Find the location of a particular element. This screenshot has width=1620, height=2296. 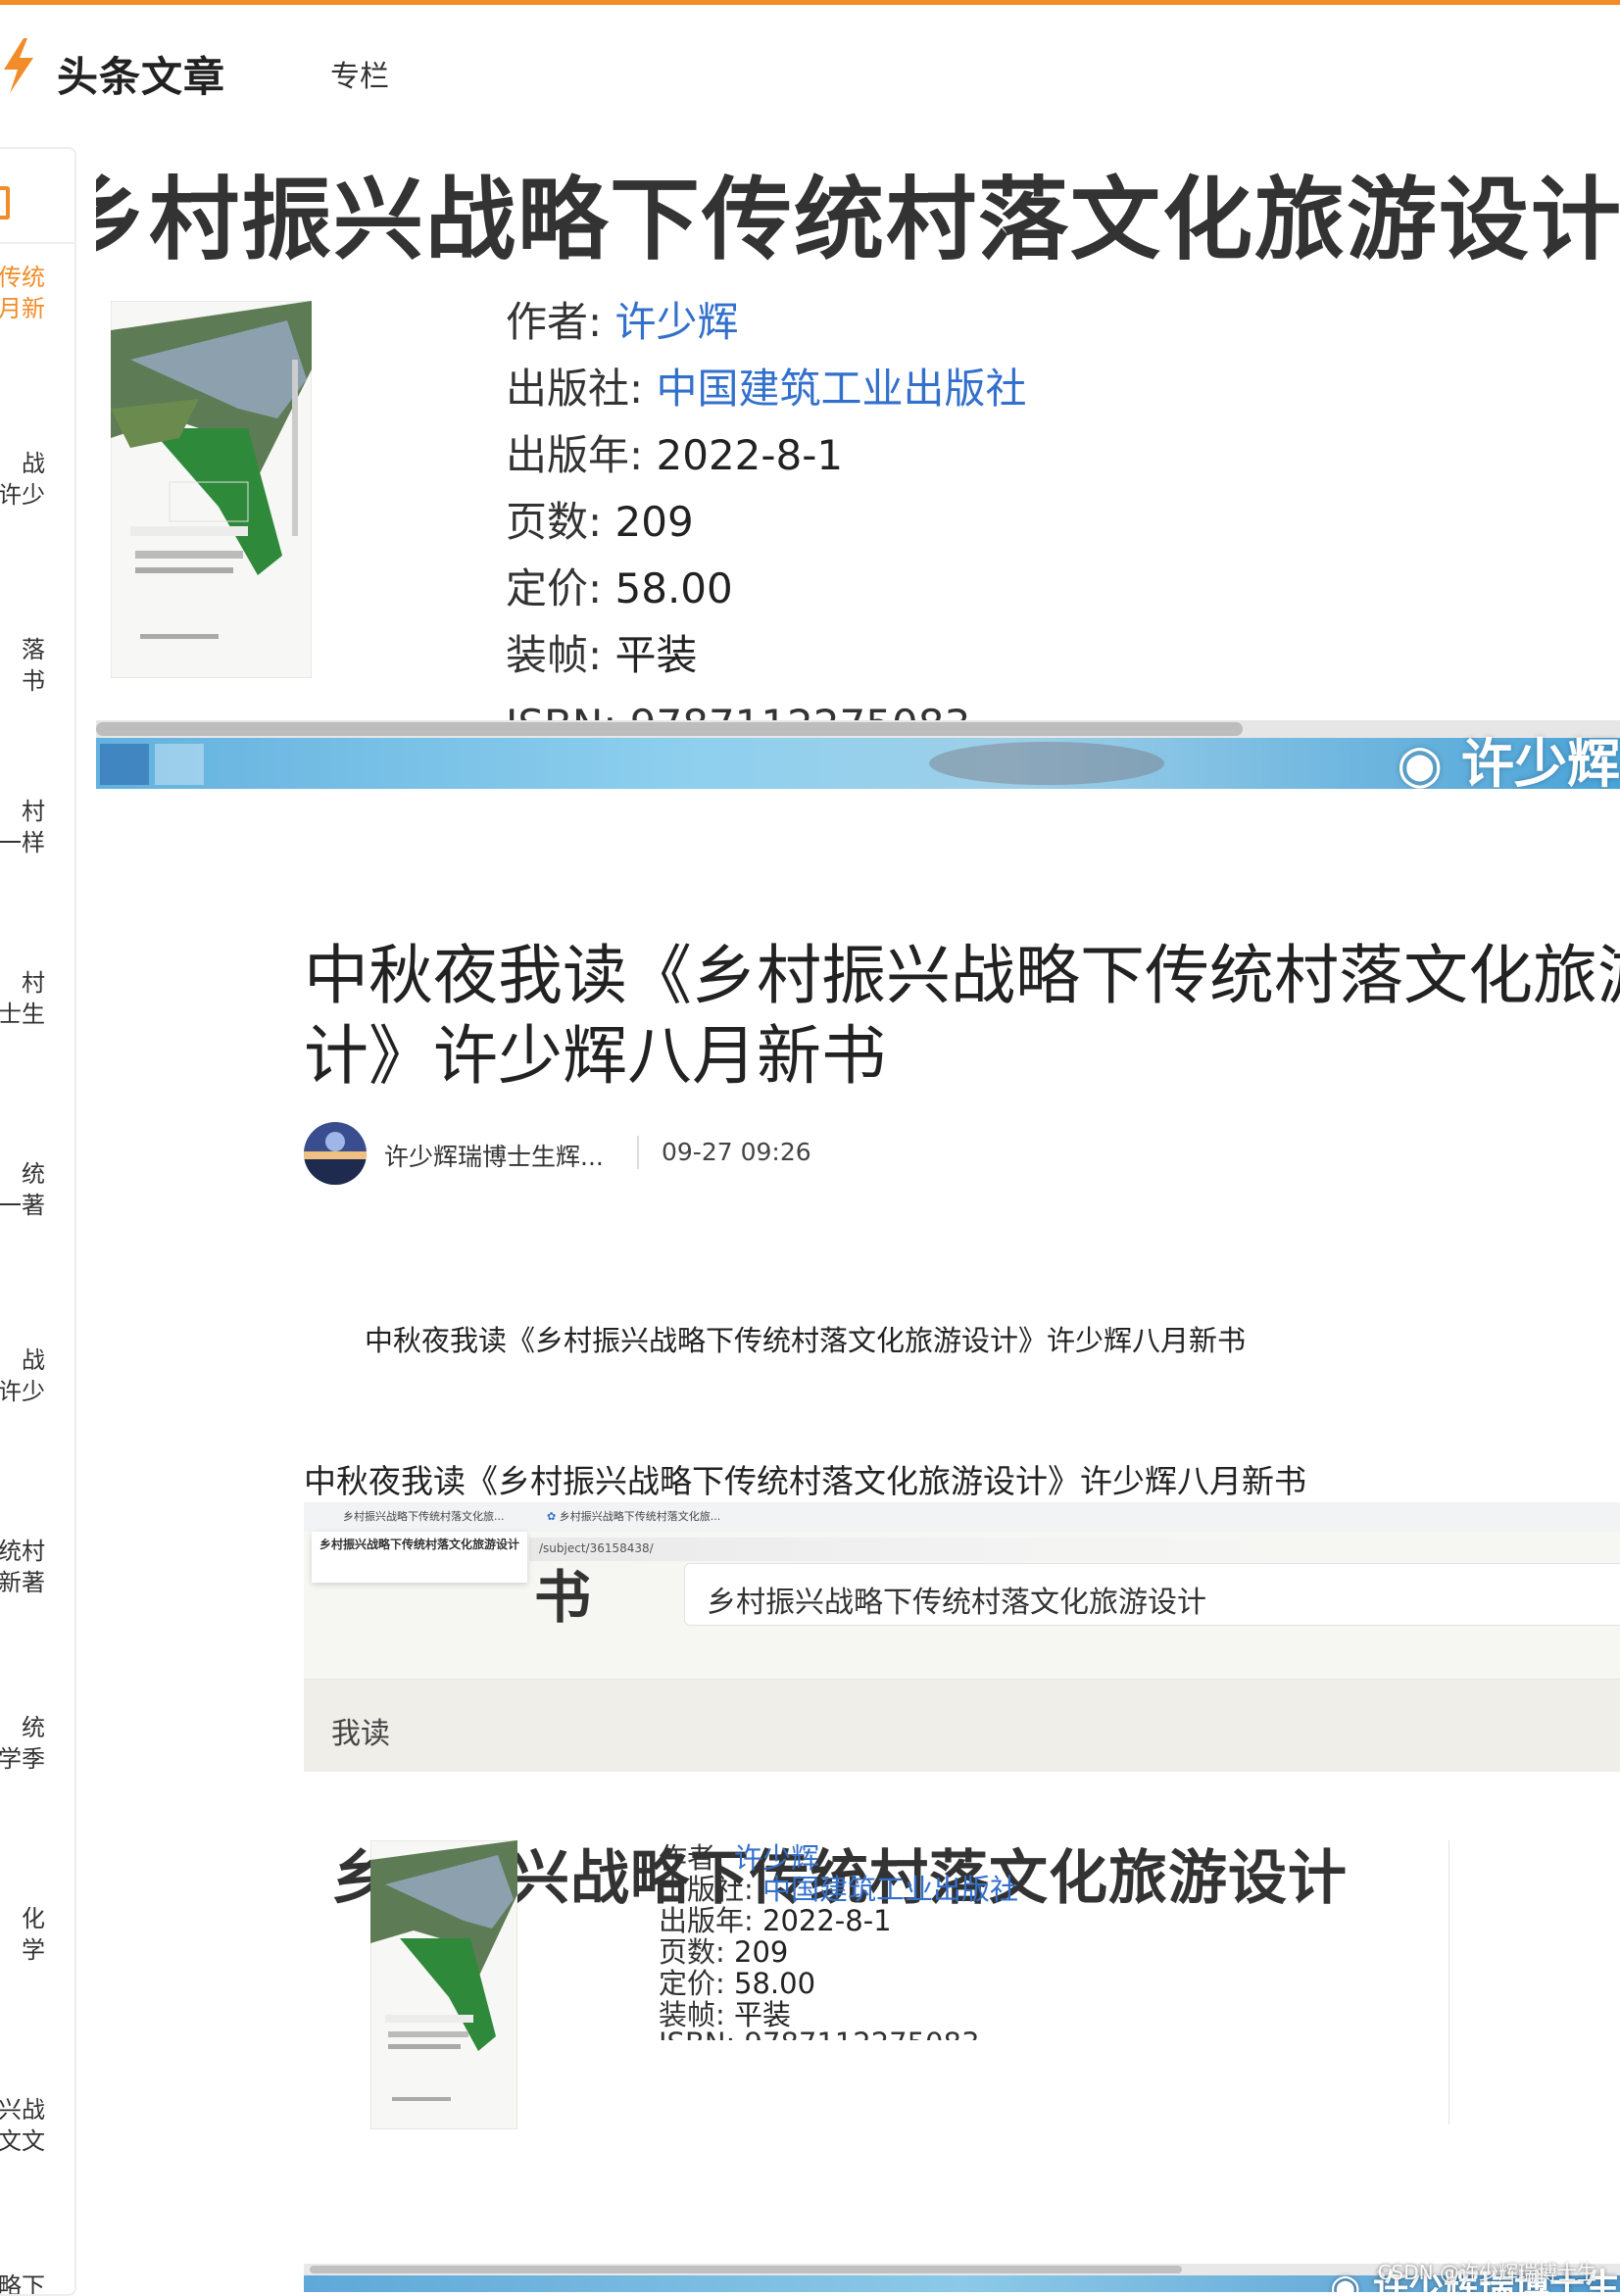

hero-price-value: 58.00 is located at coordinates (673, 588).